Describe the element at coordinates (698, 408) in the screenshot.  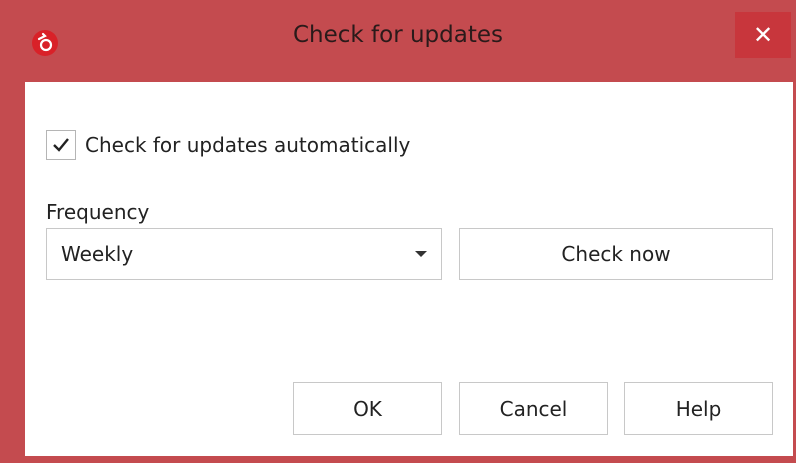
I see `help-button: Help` at that location.